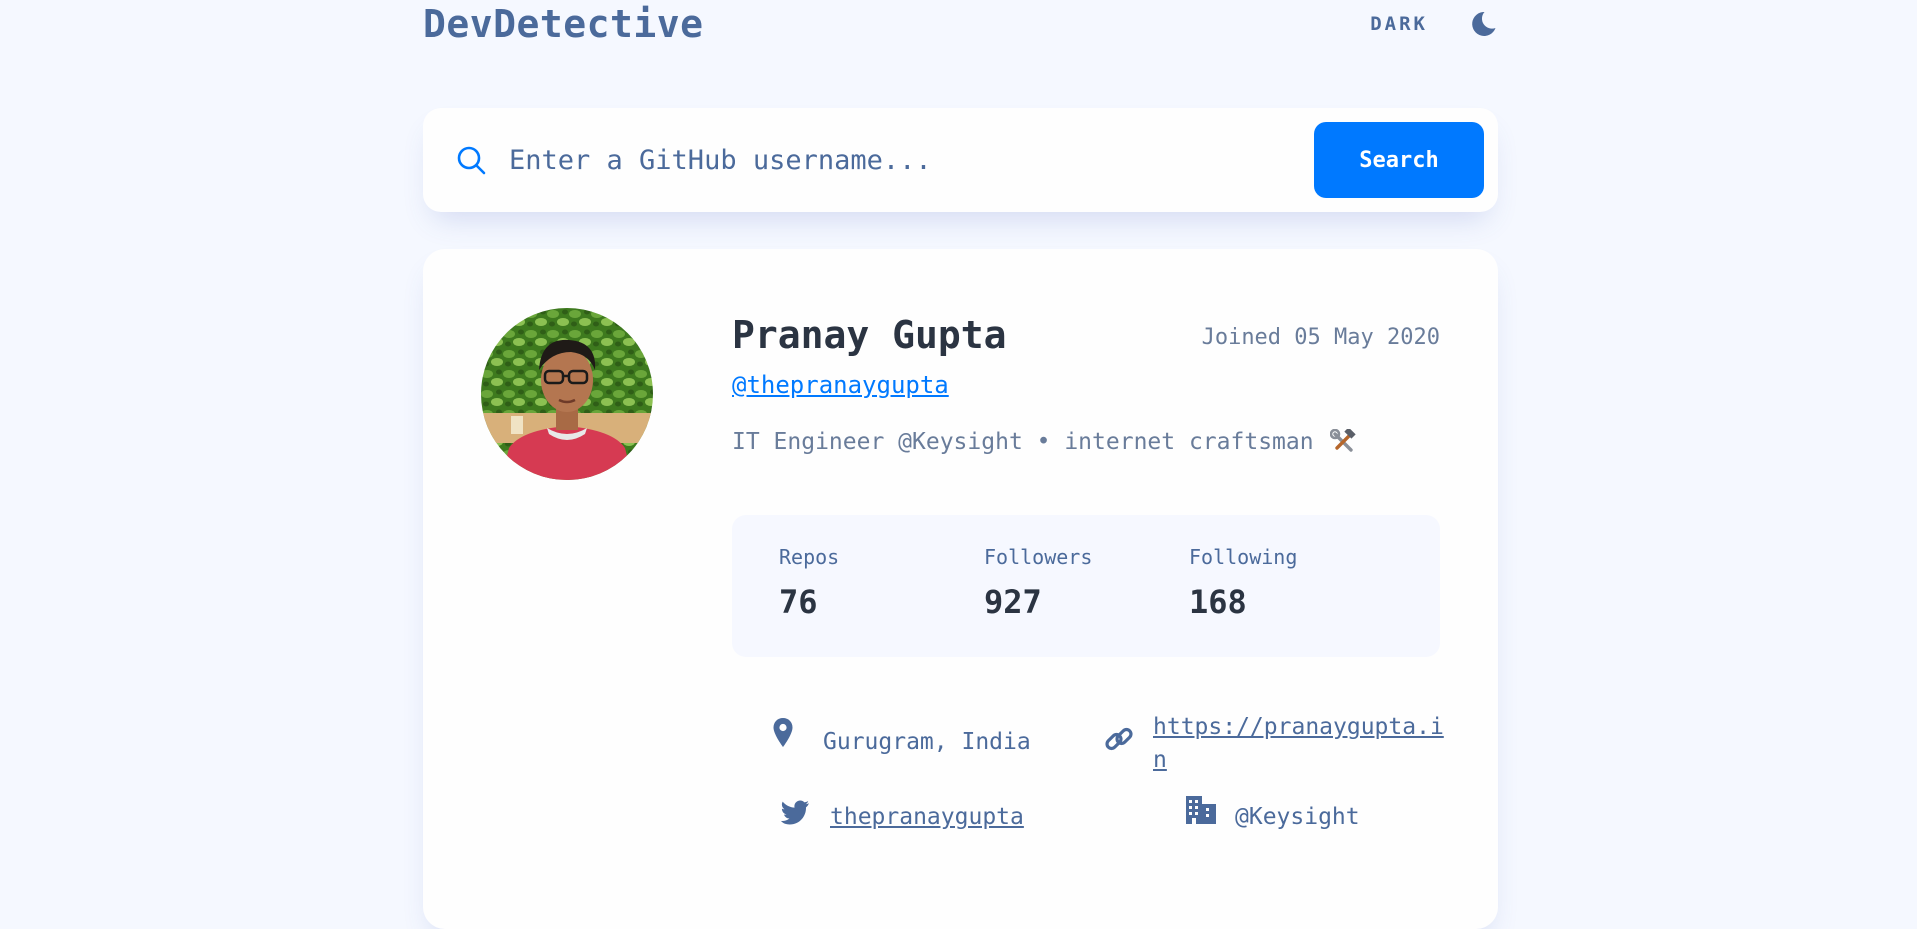  What do you see at coordinates (783, 732) in the screenshot?
I see `location-pin-icon` at bounding box center [783, 732].